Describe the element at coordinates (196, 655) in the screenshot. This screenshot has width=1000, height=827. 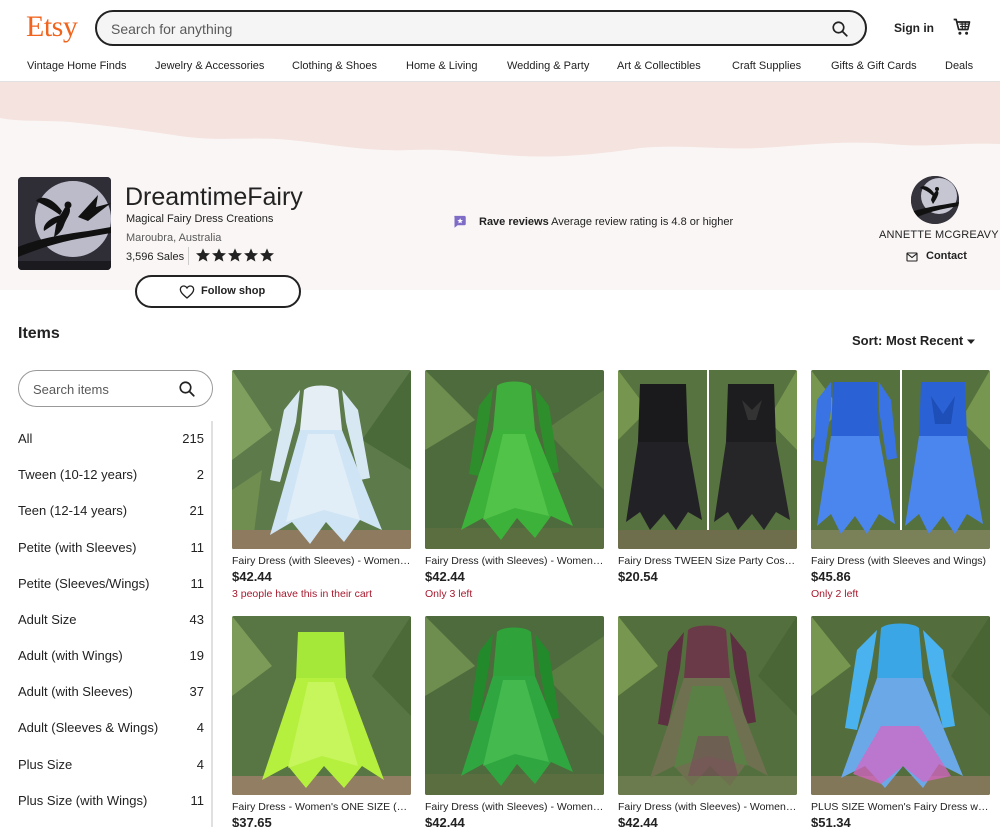
I see `category-count: 19` at that location.